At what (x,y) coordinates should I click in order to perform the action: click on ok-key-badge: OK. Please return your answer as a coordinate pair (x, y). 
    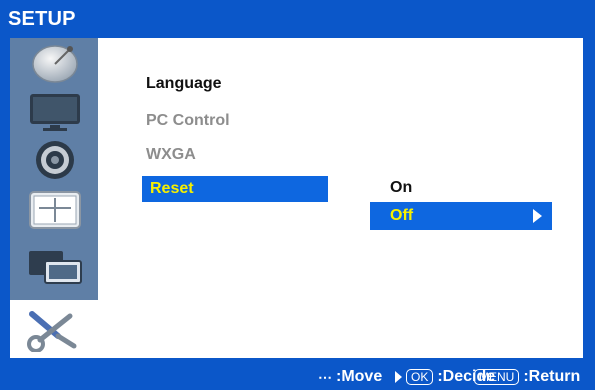
    Looking at the image, I should click on (420, 377).